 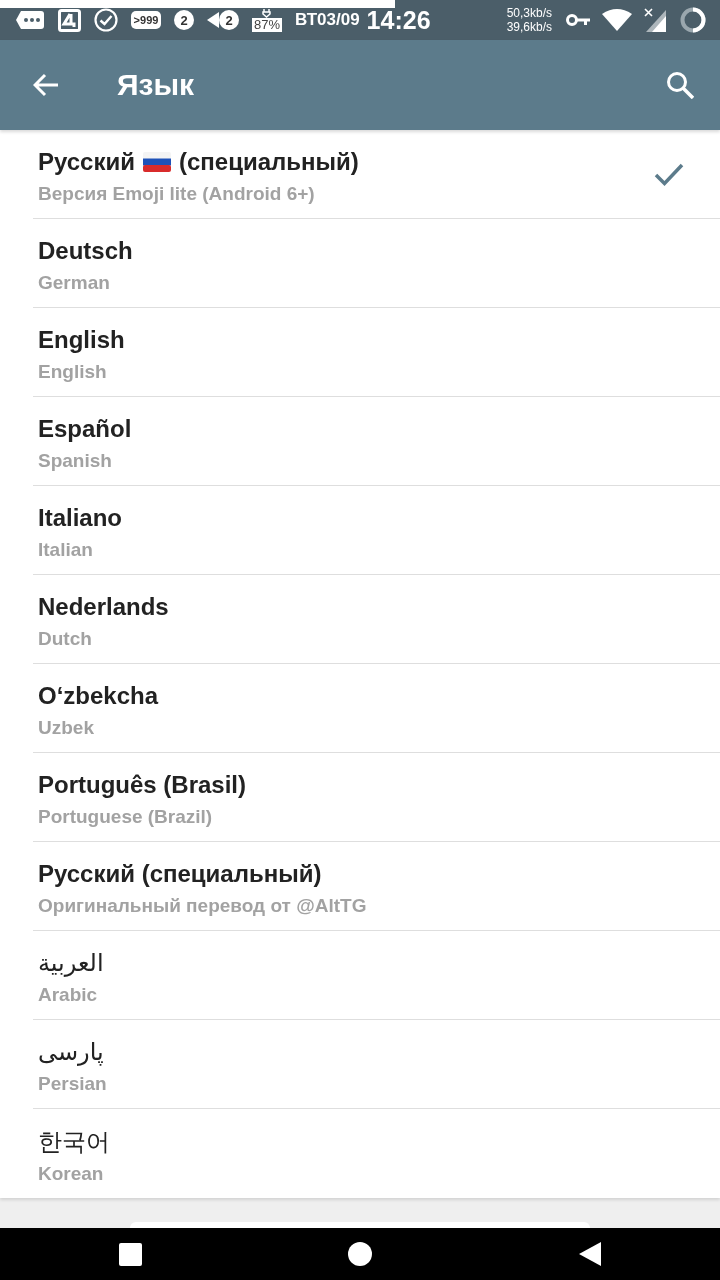 I want to click on flag-icon, so click(x=157, y=162).